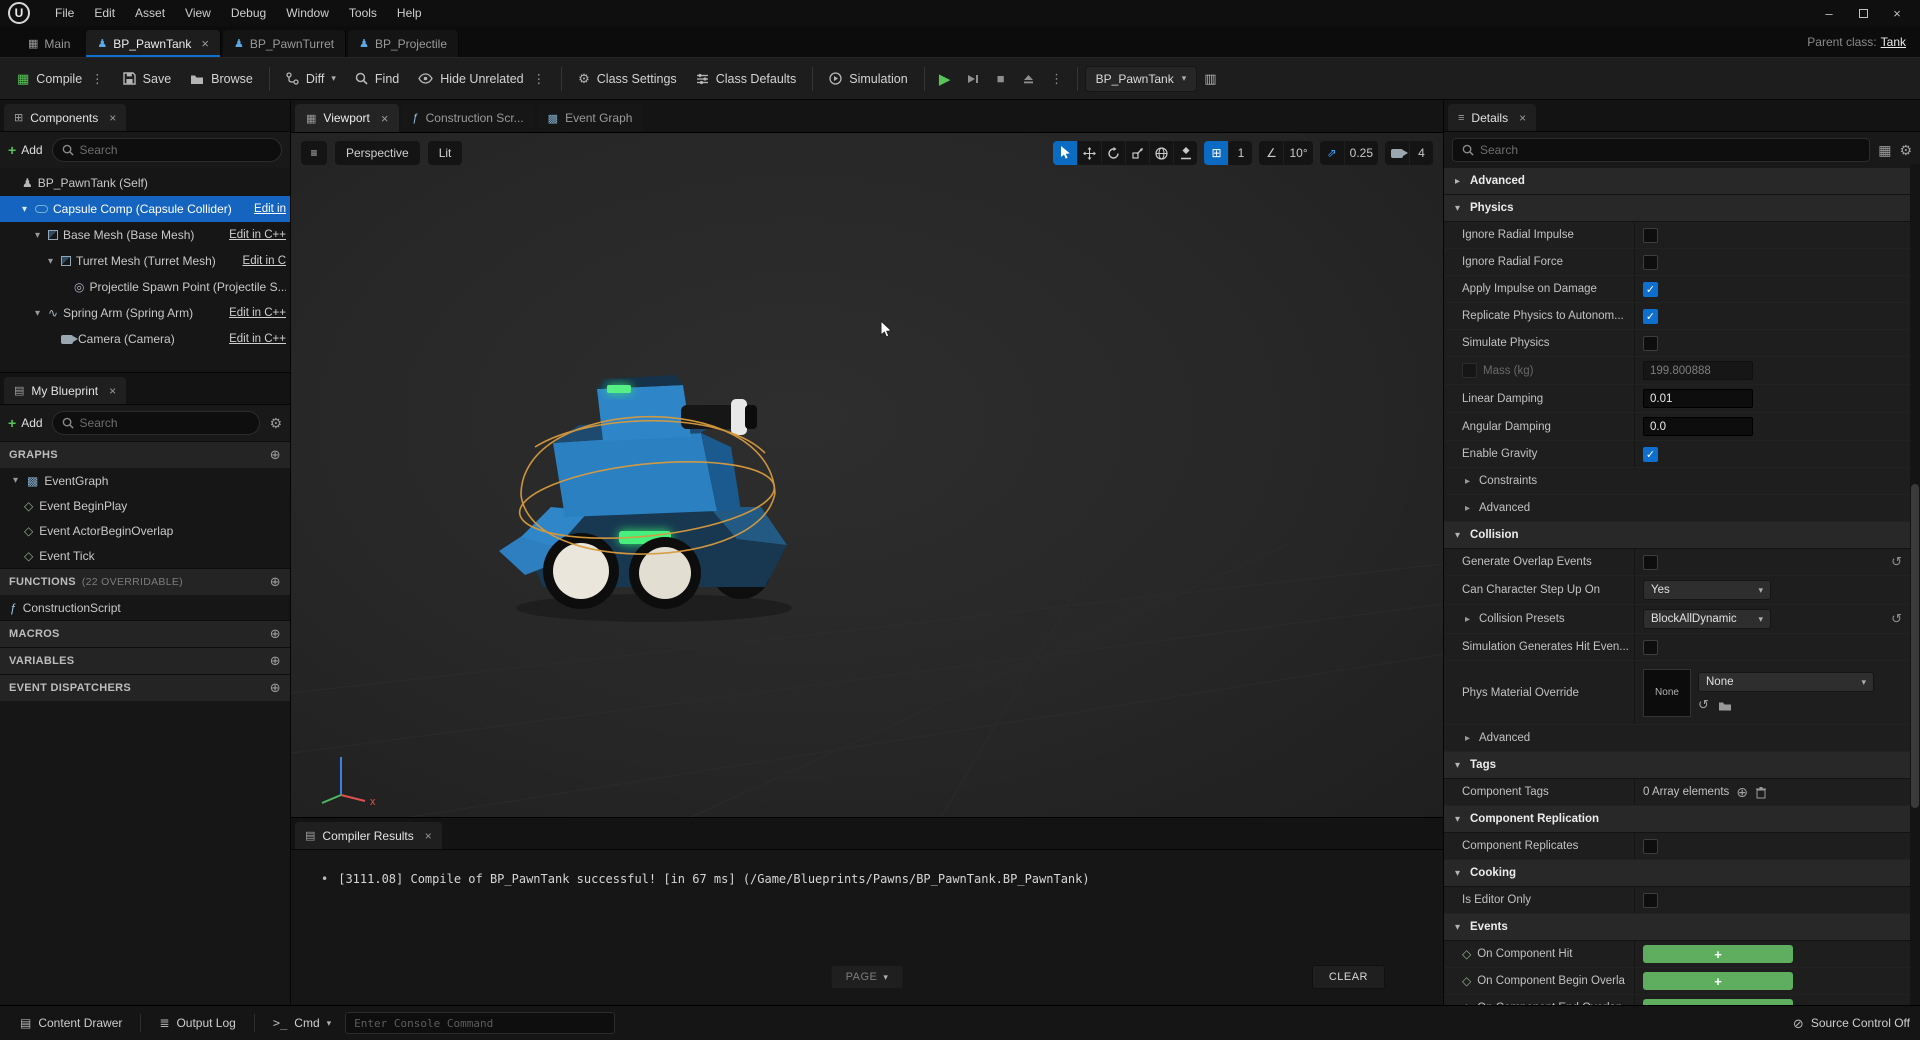 The height and width of the screenshot is (1040, 1920). I want to click on details-settings-icon: ⚙, so click(1905, 150).